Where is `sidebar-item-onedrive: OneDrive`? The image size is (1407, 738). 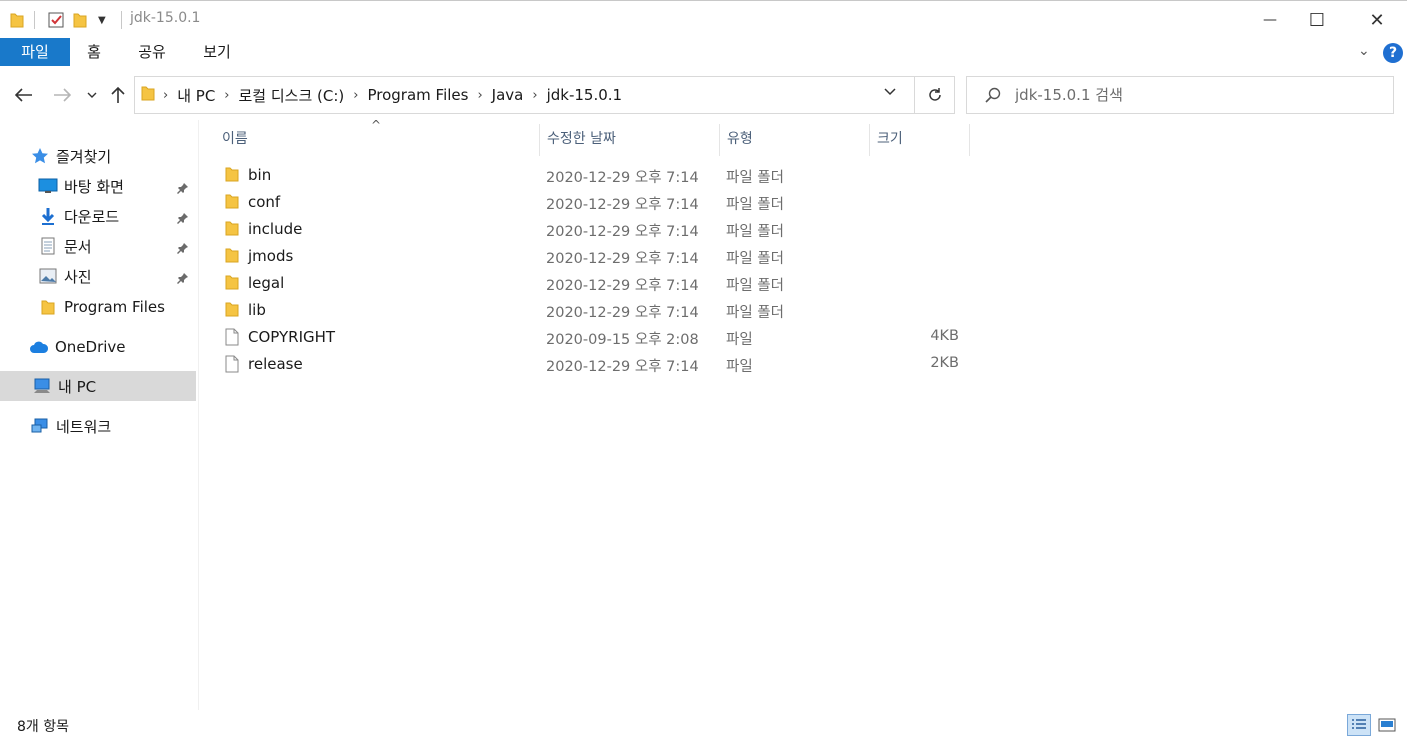 sidebar-item-onedrive: OneDrive is located at coordinates (98, 347).